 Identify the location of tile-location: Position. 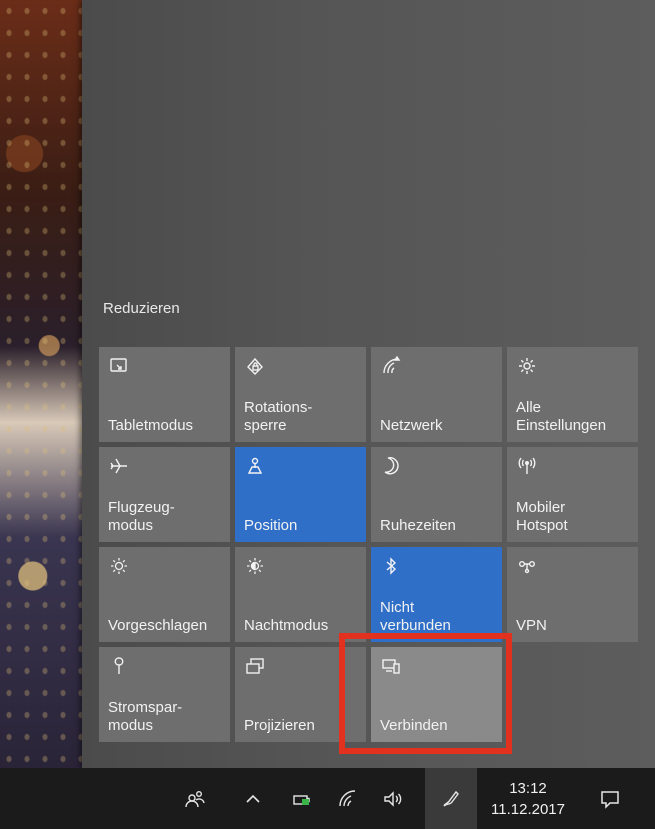
(300, 494).